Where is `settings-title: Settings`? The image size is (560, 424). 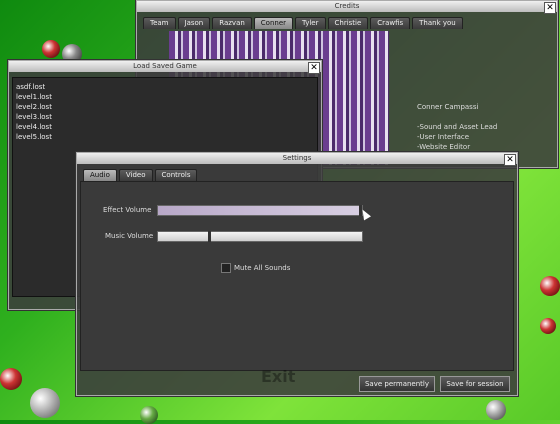
settings-title: Settings is located at coordinates (297, 158).